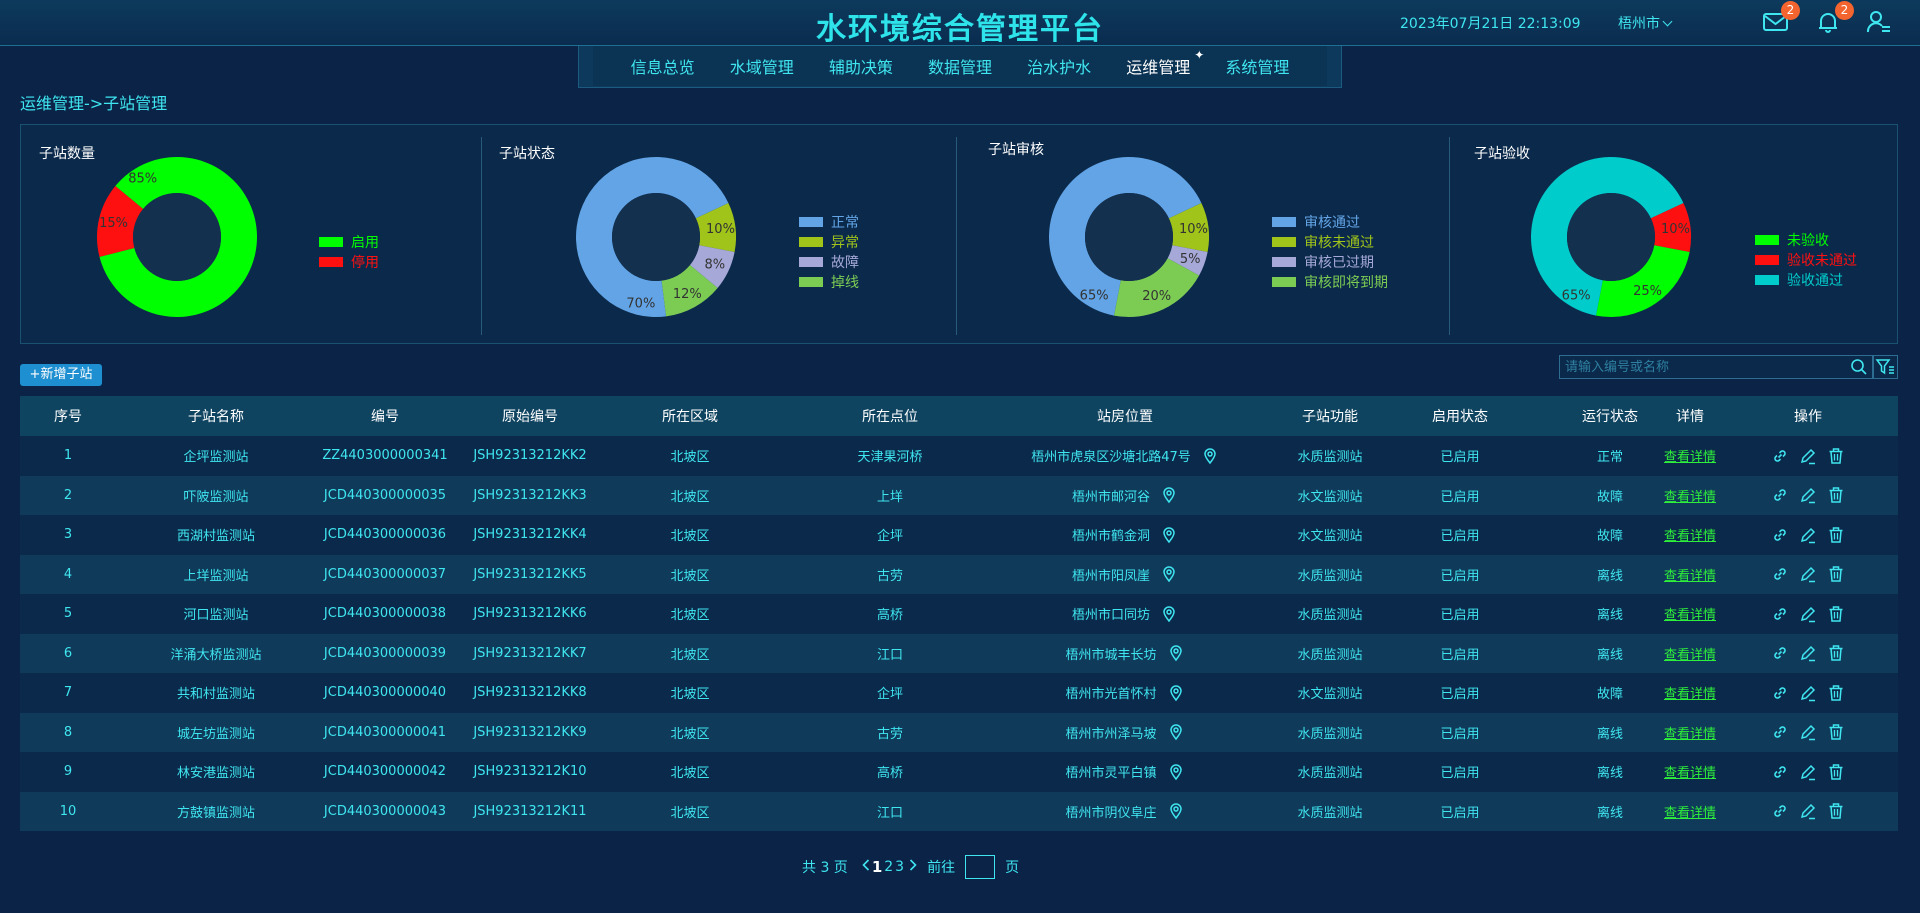  What do you see at coordinates (1059, 66) in the screenshot?
I see `nav-item-water-protection: 治水护水` at bounding box center [1059, 66].